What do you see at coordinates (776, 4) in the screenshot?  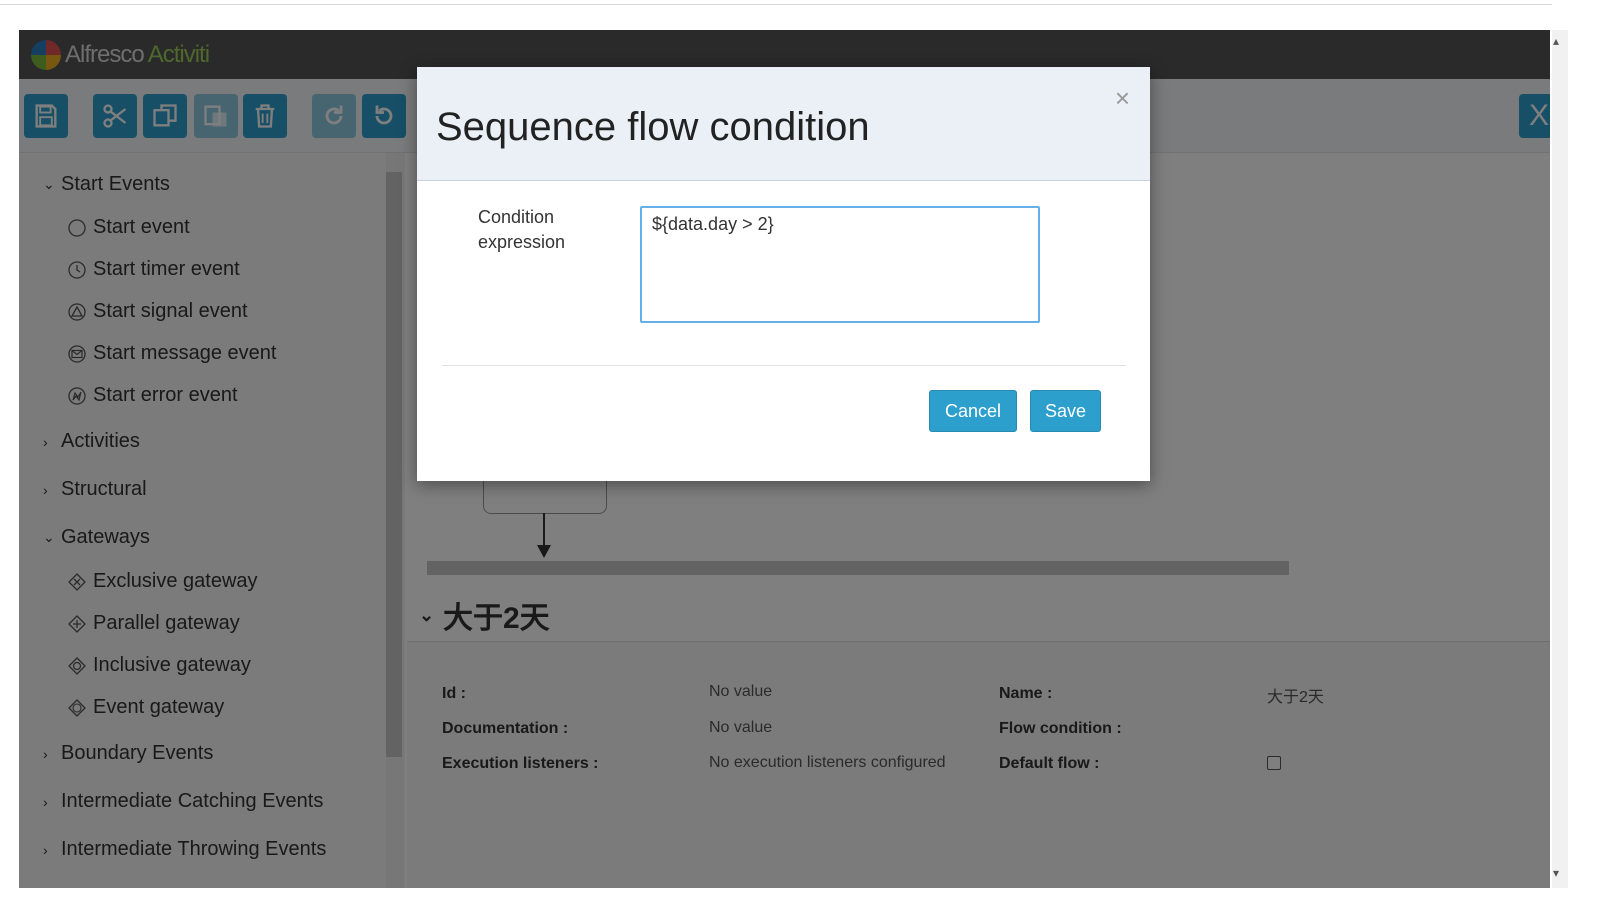 I see `browser-top-line` at bounding box center [776, 4].